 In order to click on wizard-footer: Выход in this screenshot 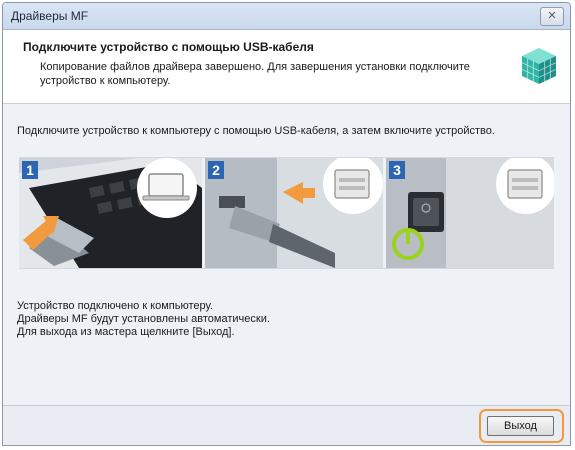, I will do `click(286, 425)`.